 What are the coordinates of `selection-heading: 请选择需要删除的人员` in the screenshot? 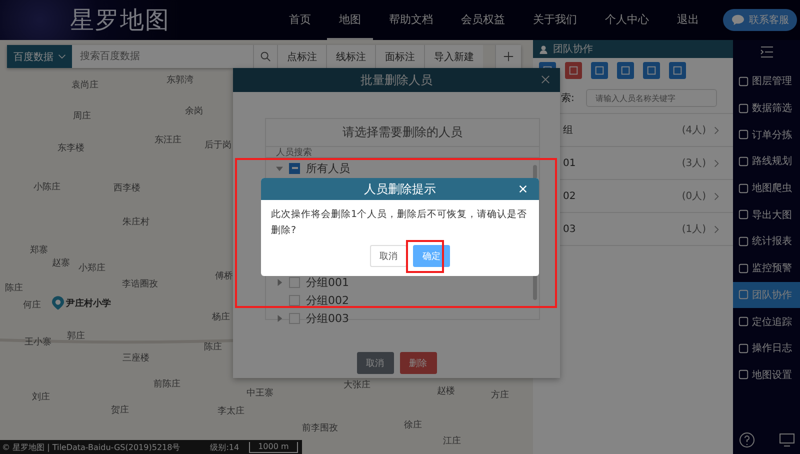 It's located at (403, 132).